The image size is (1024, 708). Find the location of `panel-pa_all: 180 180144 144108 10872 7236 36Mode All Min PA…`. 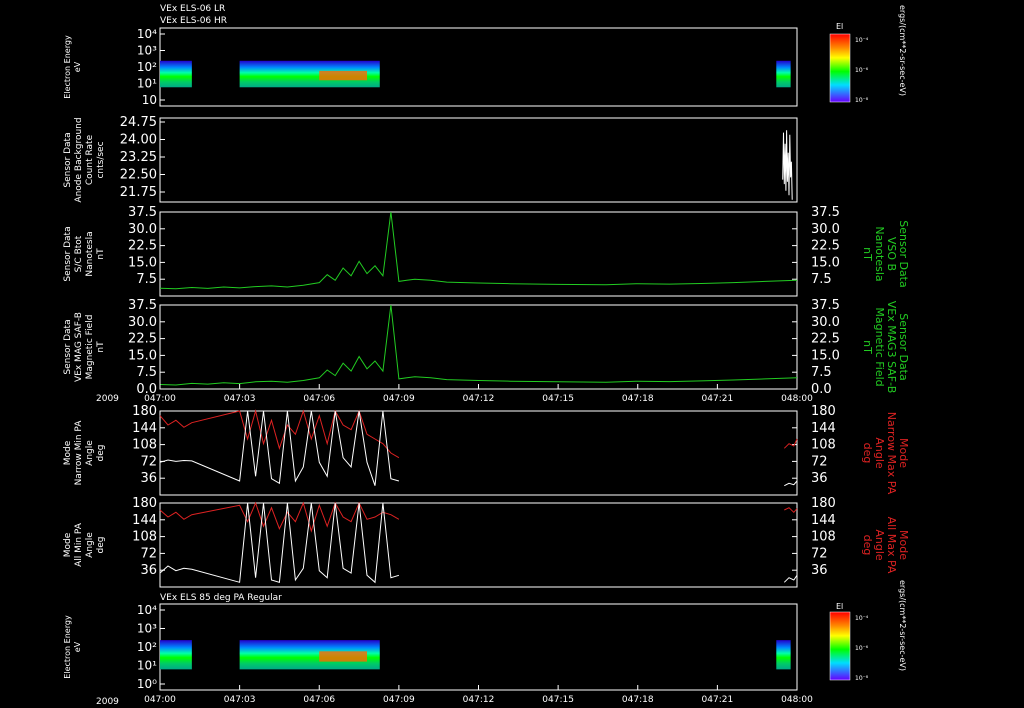

panel-pa_all: 180 180144 144108 10872 7236 36Mode All Min PA… is located at coordinates (486, 542).